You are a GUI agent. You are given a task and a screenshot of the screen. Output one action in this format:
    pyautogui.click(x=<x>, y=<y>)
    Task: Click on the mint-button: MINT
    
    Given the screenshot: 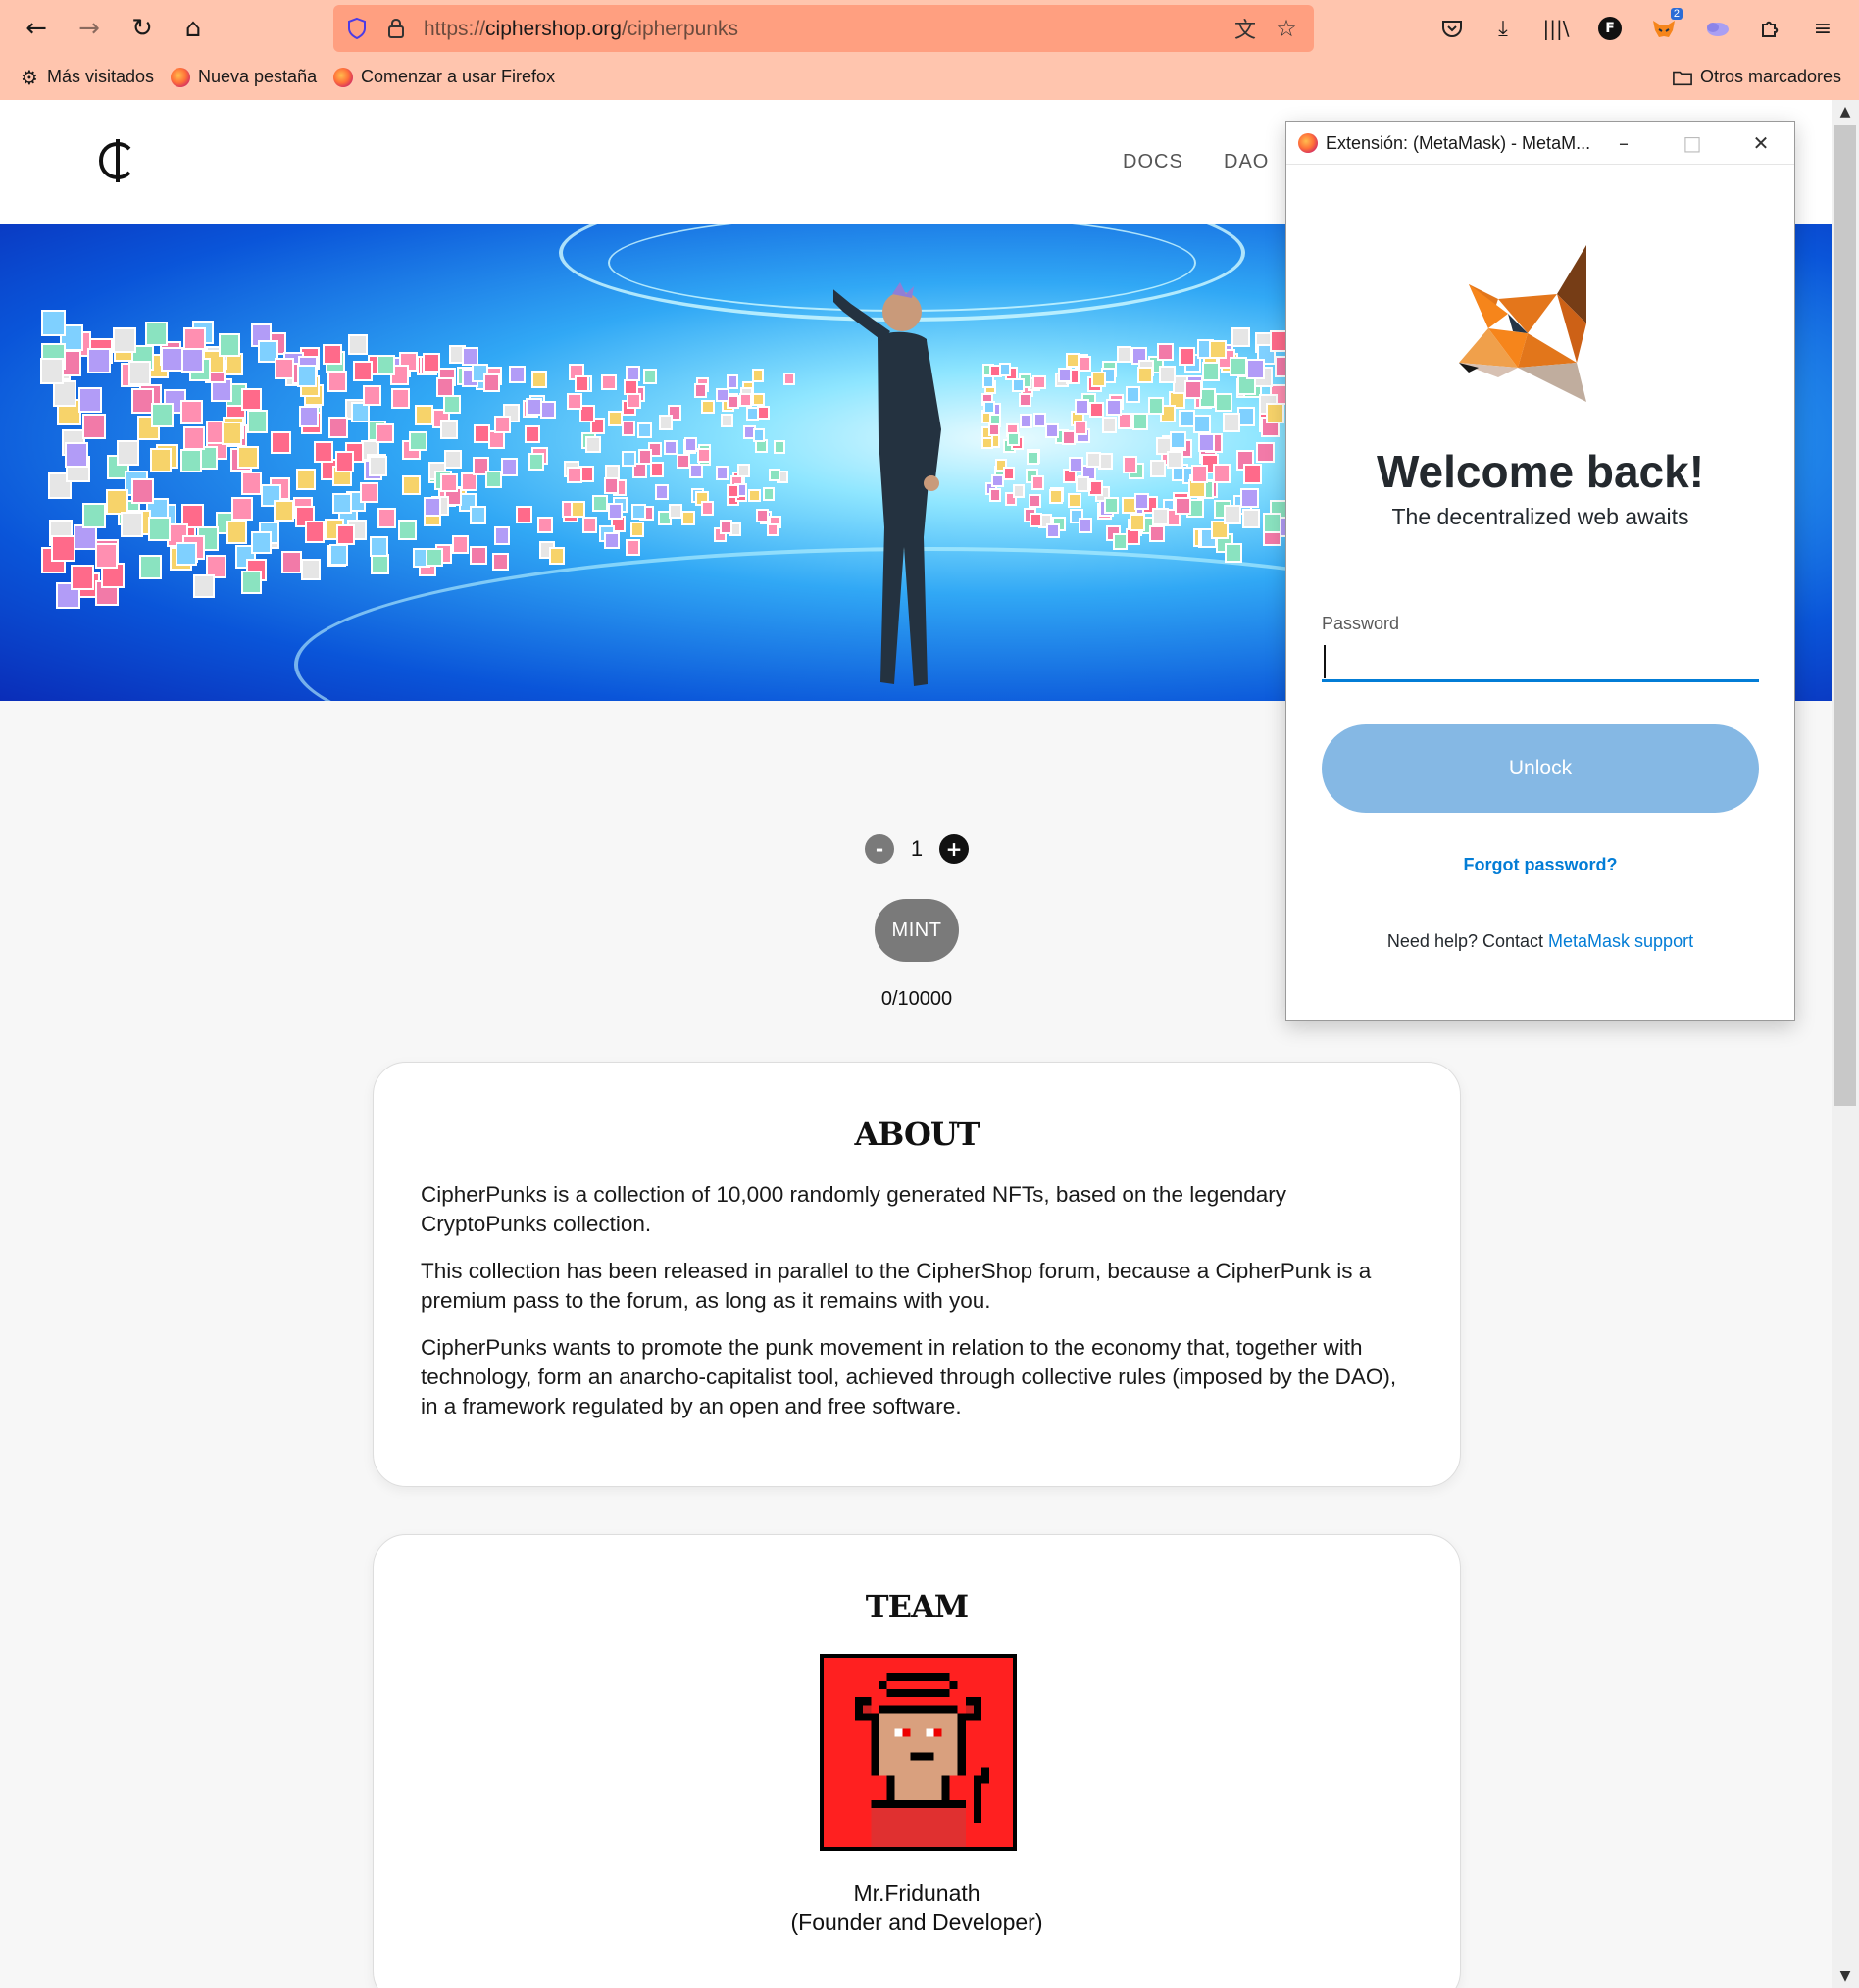 What is the action you would take?
    pyautogui.click(x=917, y=930)
    